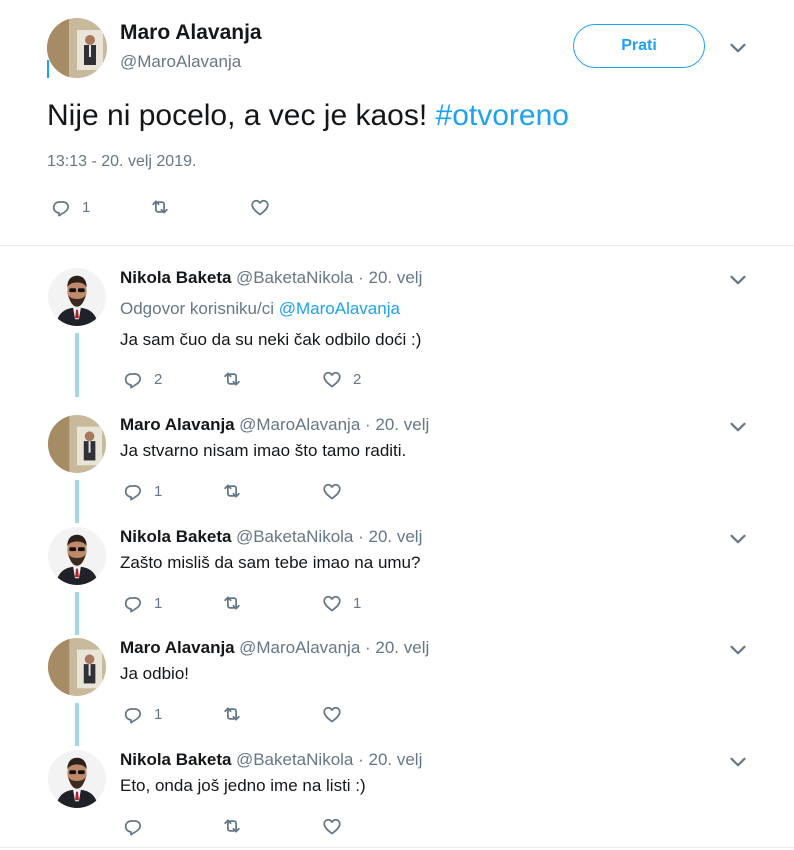 Image resolution: width=794 pixels, height=850 pixels. Describe the element at coordinates (397, 847) in the screenshot. I see `bottom-divider` at that location.